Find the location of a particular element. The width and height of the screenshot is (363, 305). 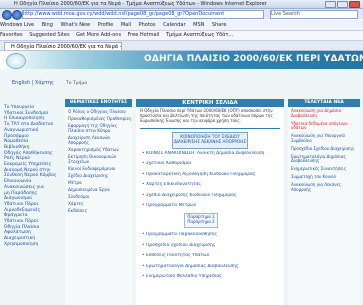

favorites-item: Suggested Sites is located at coordinates (49, 35).